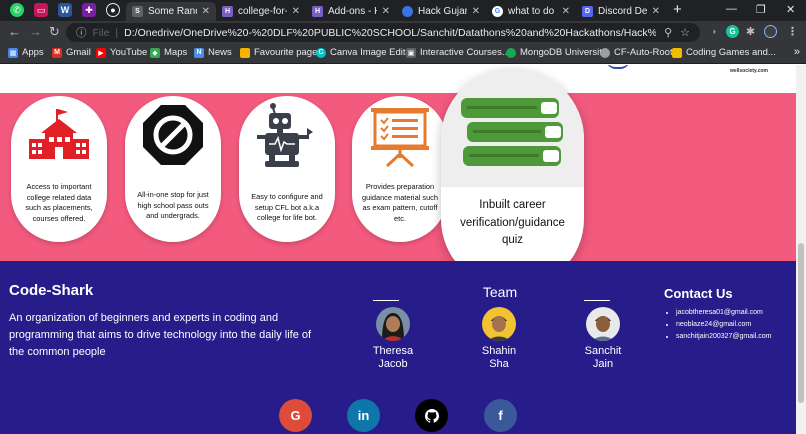  What do you see at coordinates (770, 31) in the screenshot?
I see `profile-avatar` at bounding box center [770, 31].